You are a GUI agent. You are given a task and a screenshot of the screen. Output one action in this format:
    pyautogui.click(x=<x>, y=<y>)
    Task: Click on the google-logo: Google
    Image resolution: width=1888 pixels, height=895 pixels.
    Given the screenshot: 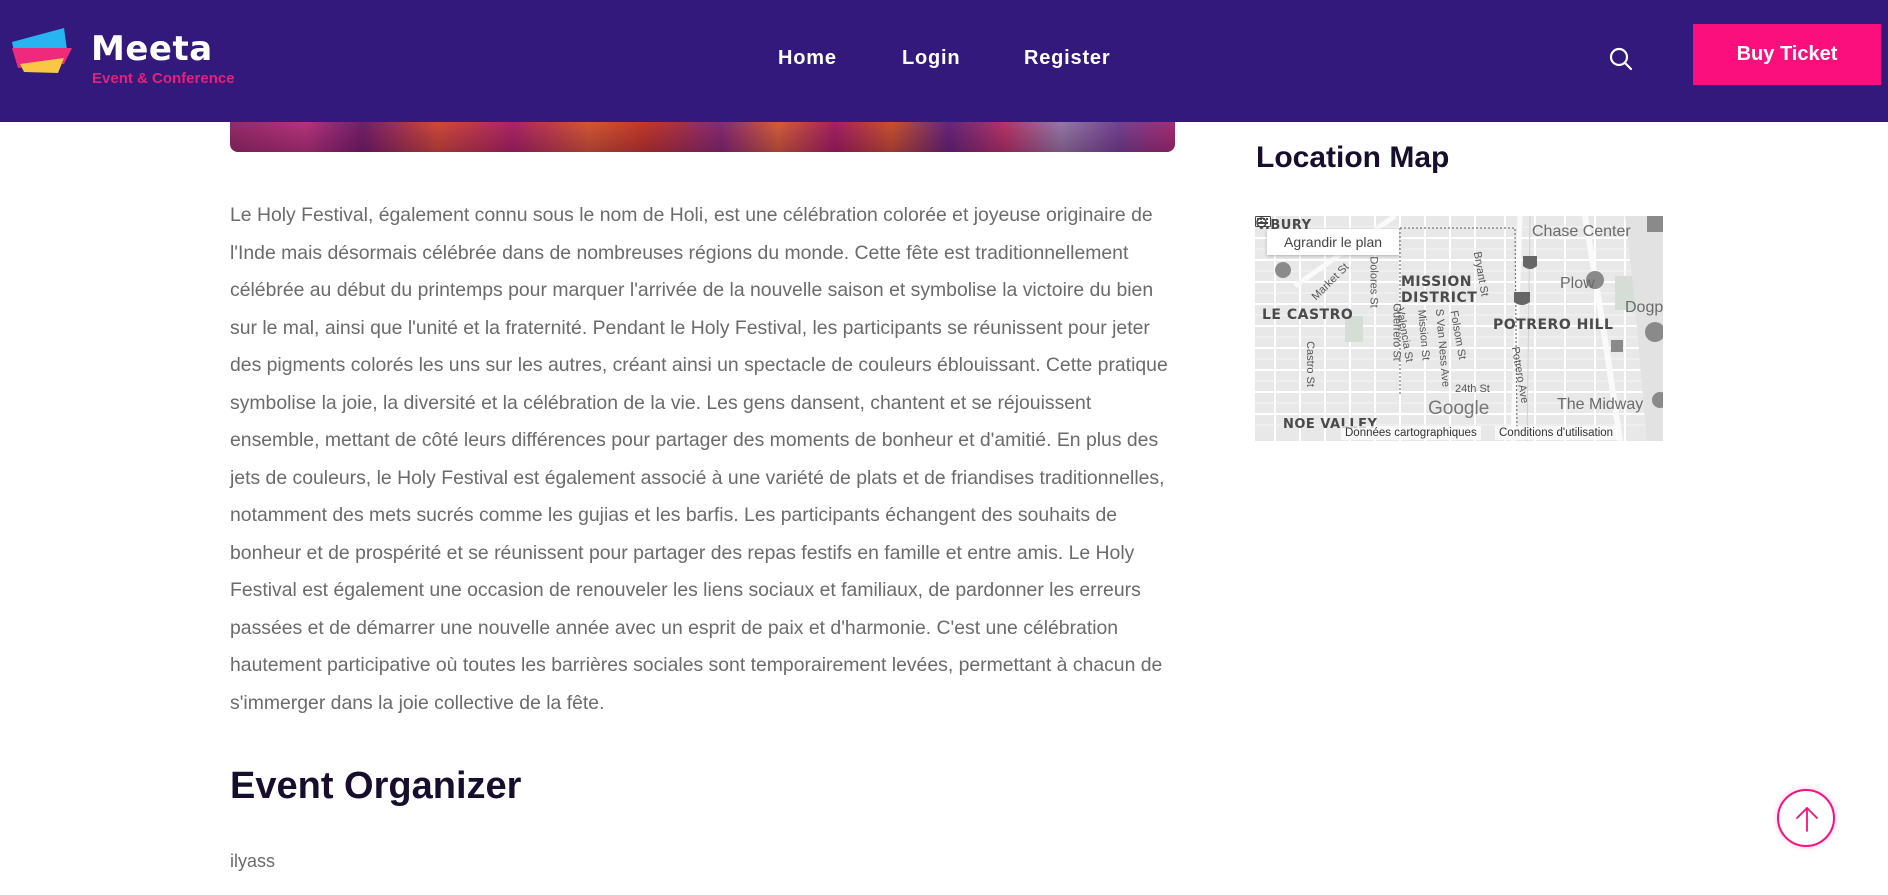 What is the action you would take?
    pyautogui.click(x=1459, y=408)
    